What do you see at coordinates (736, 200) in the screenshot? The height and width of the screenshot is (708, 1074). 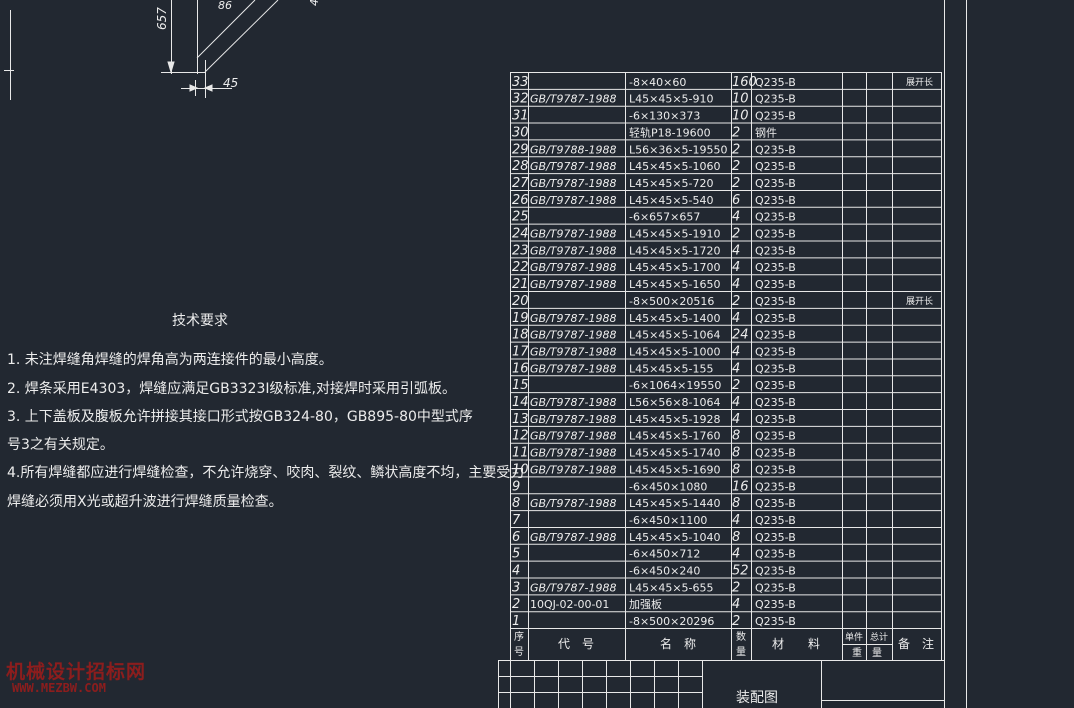 I see `bom-quantity: 6` at bounding box center [736, 200].